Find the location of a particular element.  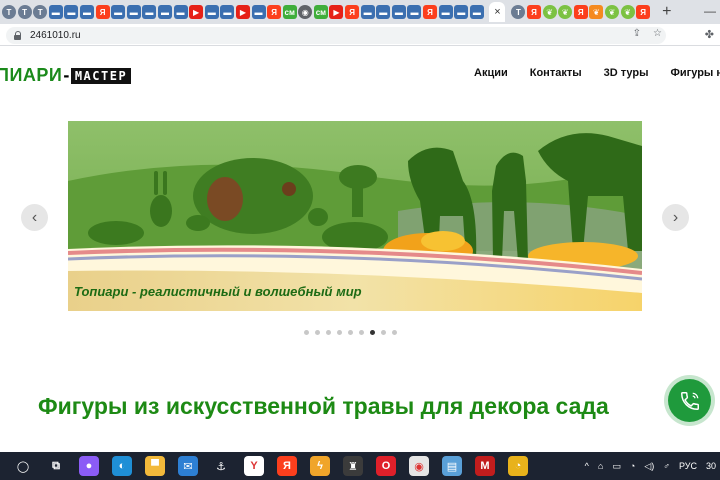

close-tab-icon: × is located at coordinates (497, 12).